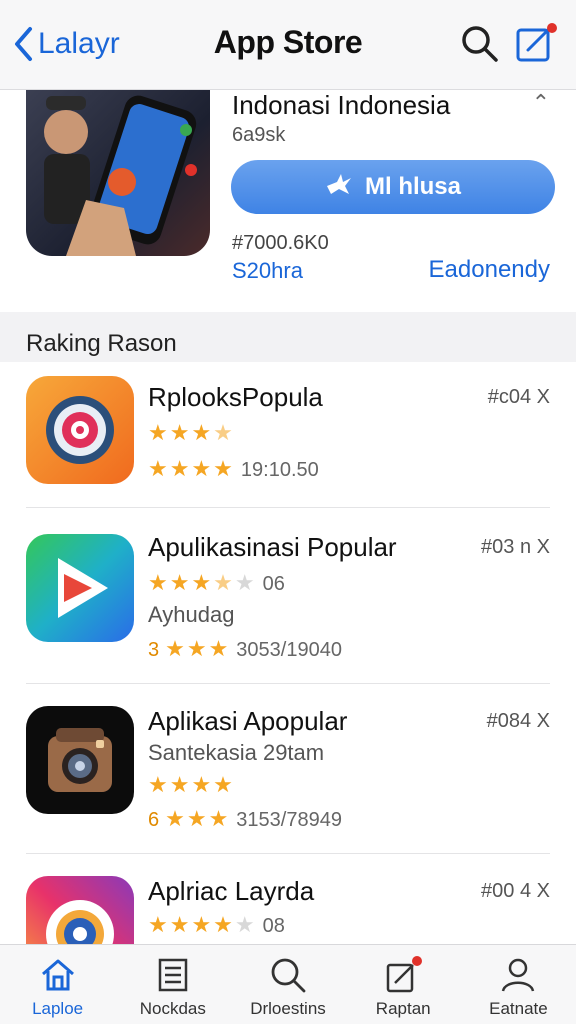  Describe the element at coordinates (259, 135) in the screenshot. I see `featured-app-subtitle: 6a9sk` at that location.